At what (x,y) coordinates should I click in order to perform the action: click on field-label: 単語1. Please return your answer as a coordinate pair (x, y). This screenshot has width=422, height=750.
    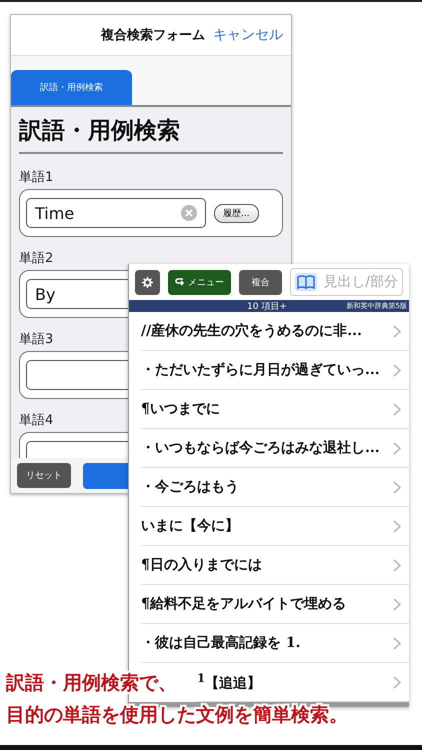
    Looking at the image, I should click on (36, 177).